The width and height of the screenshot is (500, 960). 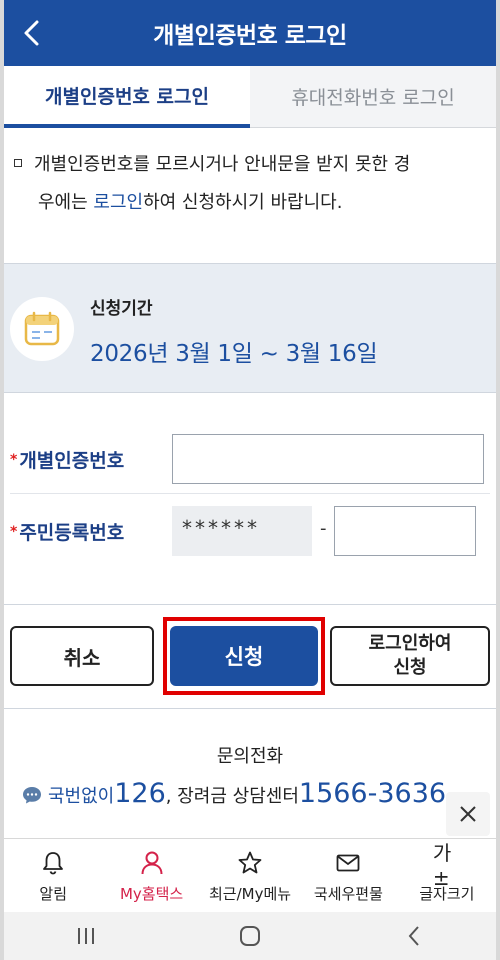 I want to click on period-value: 2026년 3월 1일 ~ 3월 16일, so click(x=234, y=354).